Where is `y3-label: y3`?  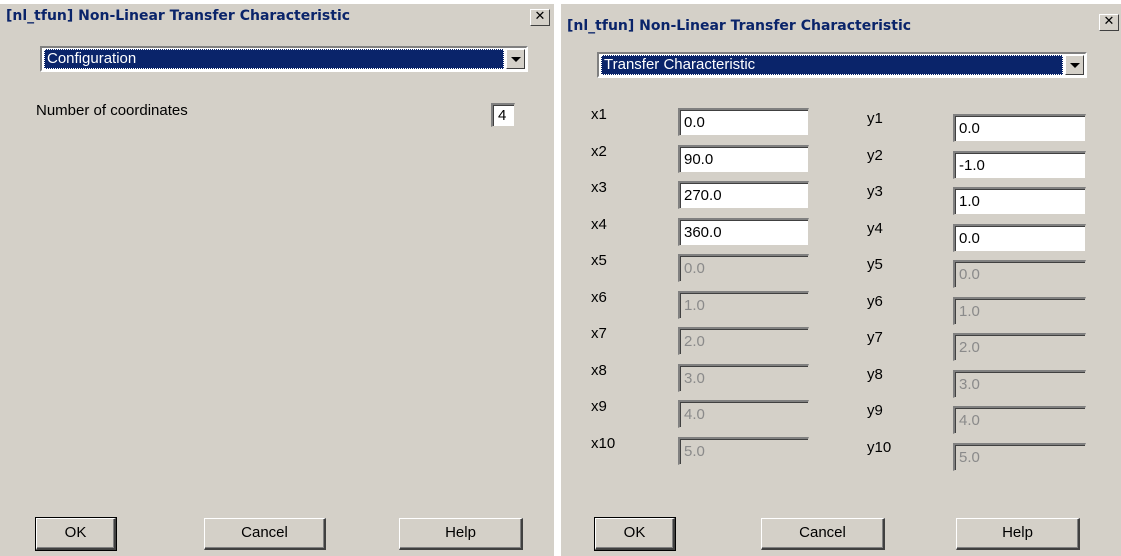 y3-label: y3 is located at coordinates (875, 191).